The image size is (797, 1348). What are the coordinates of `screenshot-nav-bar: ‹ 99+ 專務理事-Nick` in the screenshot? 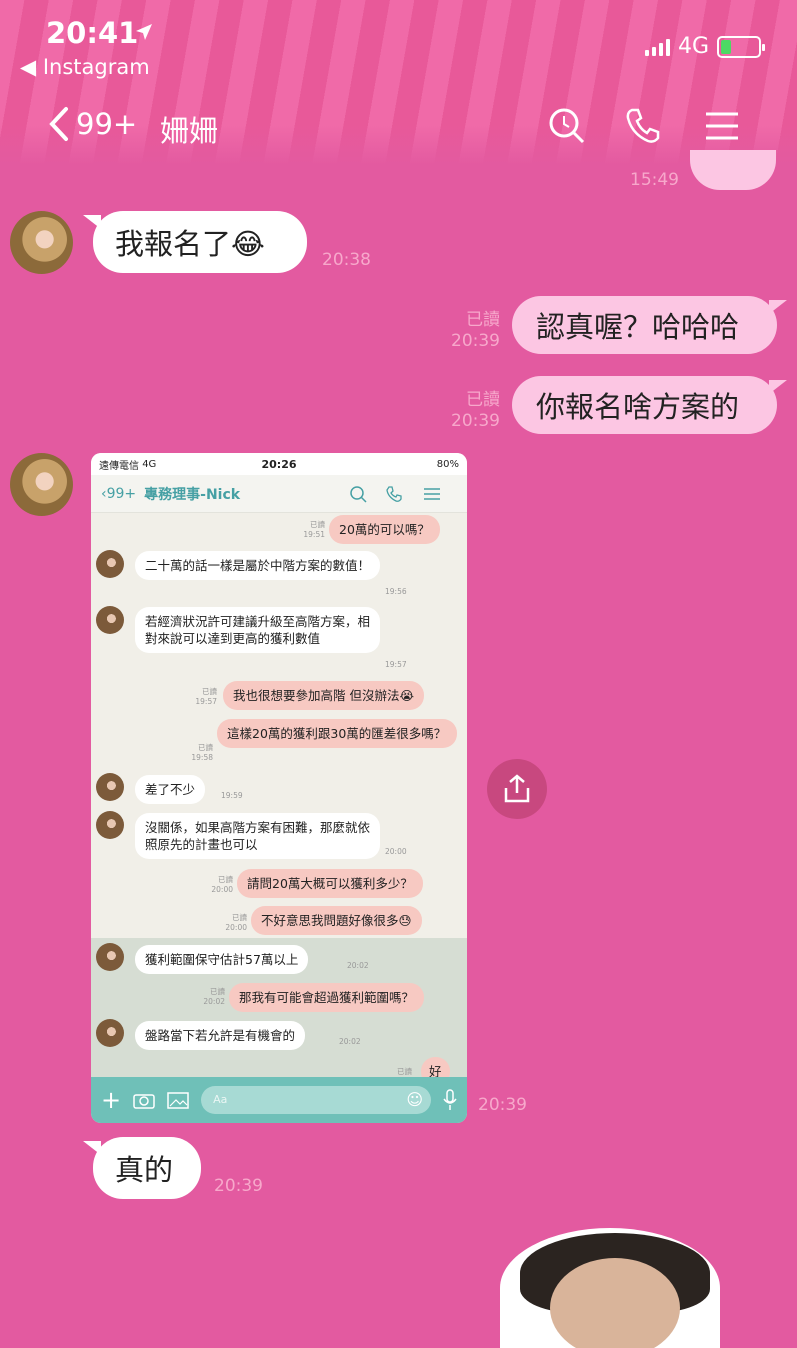 It's located at (279, 494).